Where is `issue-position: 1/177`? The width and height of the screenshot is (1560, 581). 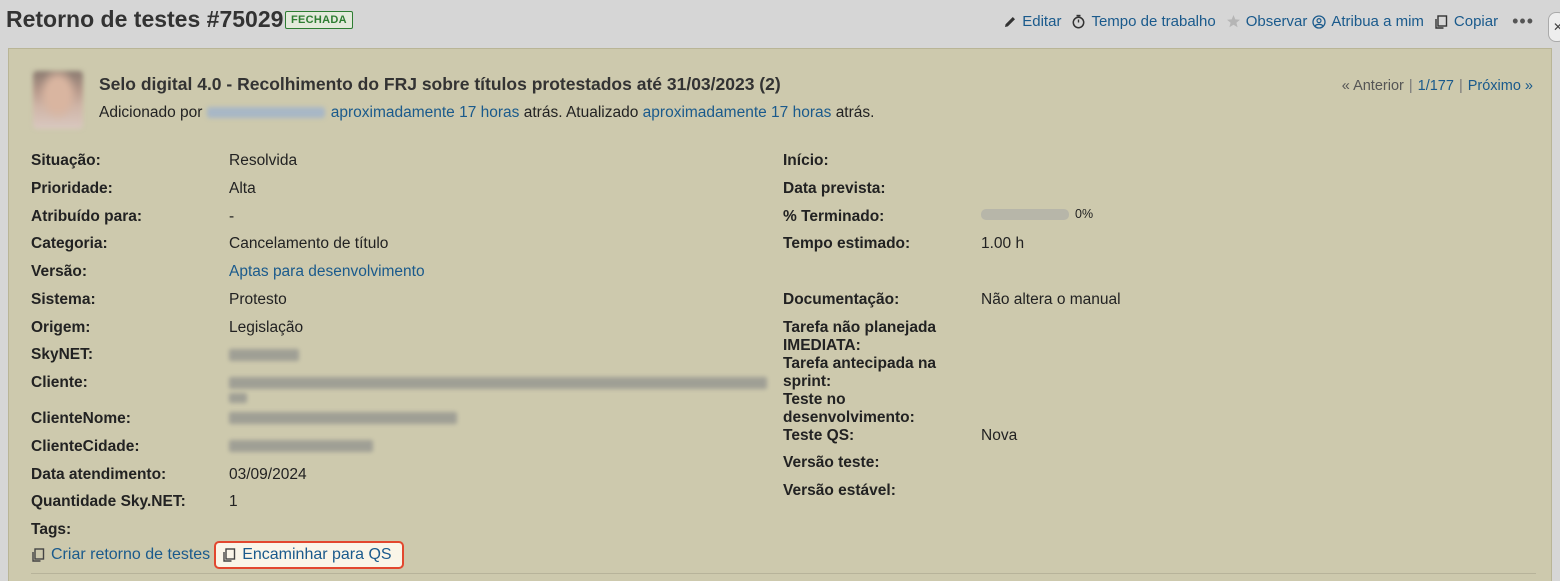
issue-position: 1/177 is located at coordinates (1436, 86).